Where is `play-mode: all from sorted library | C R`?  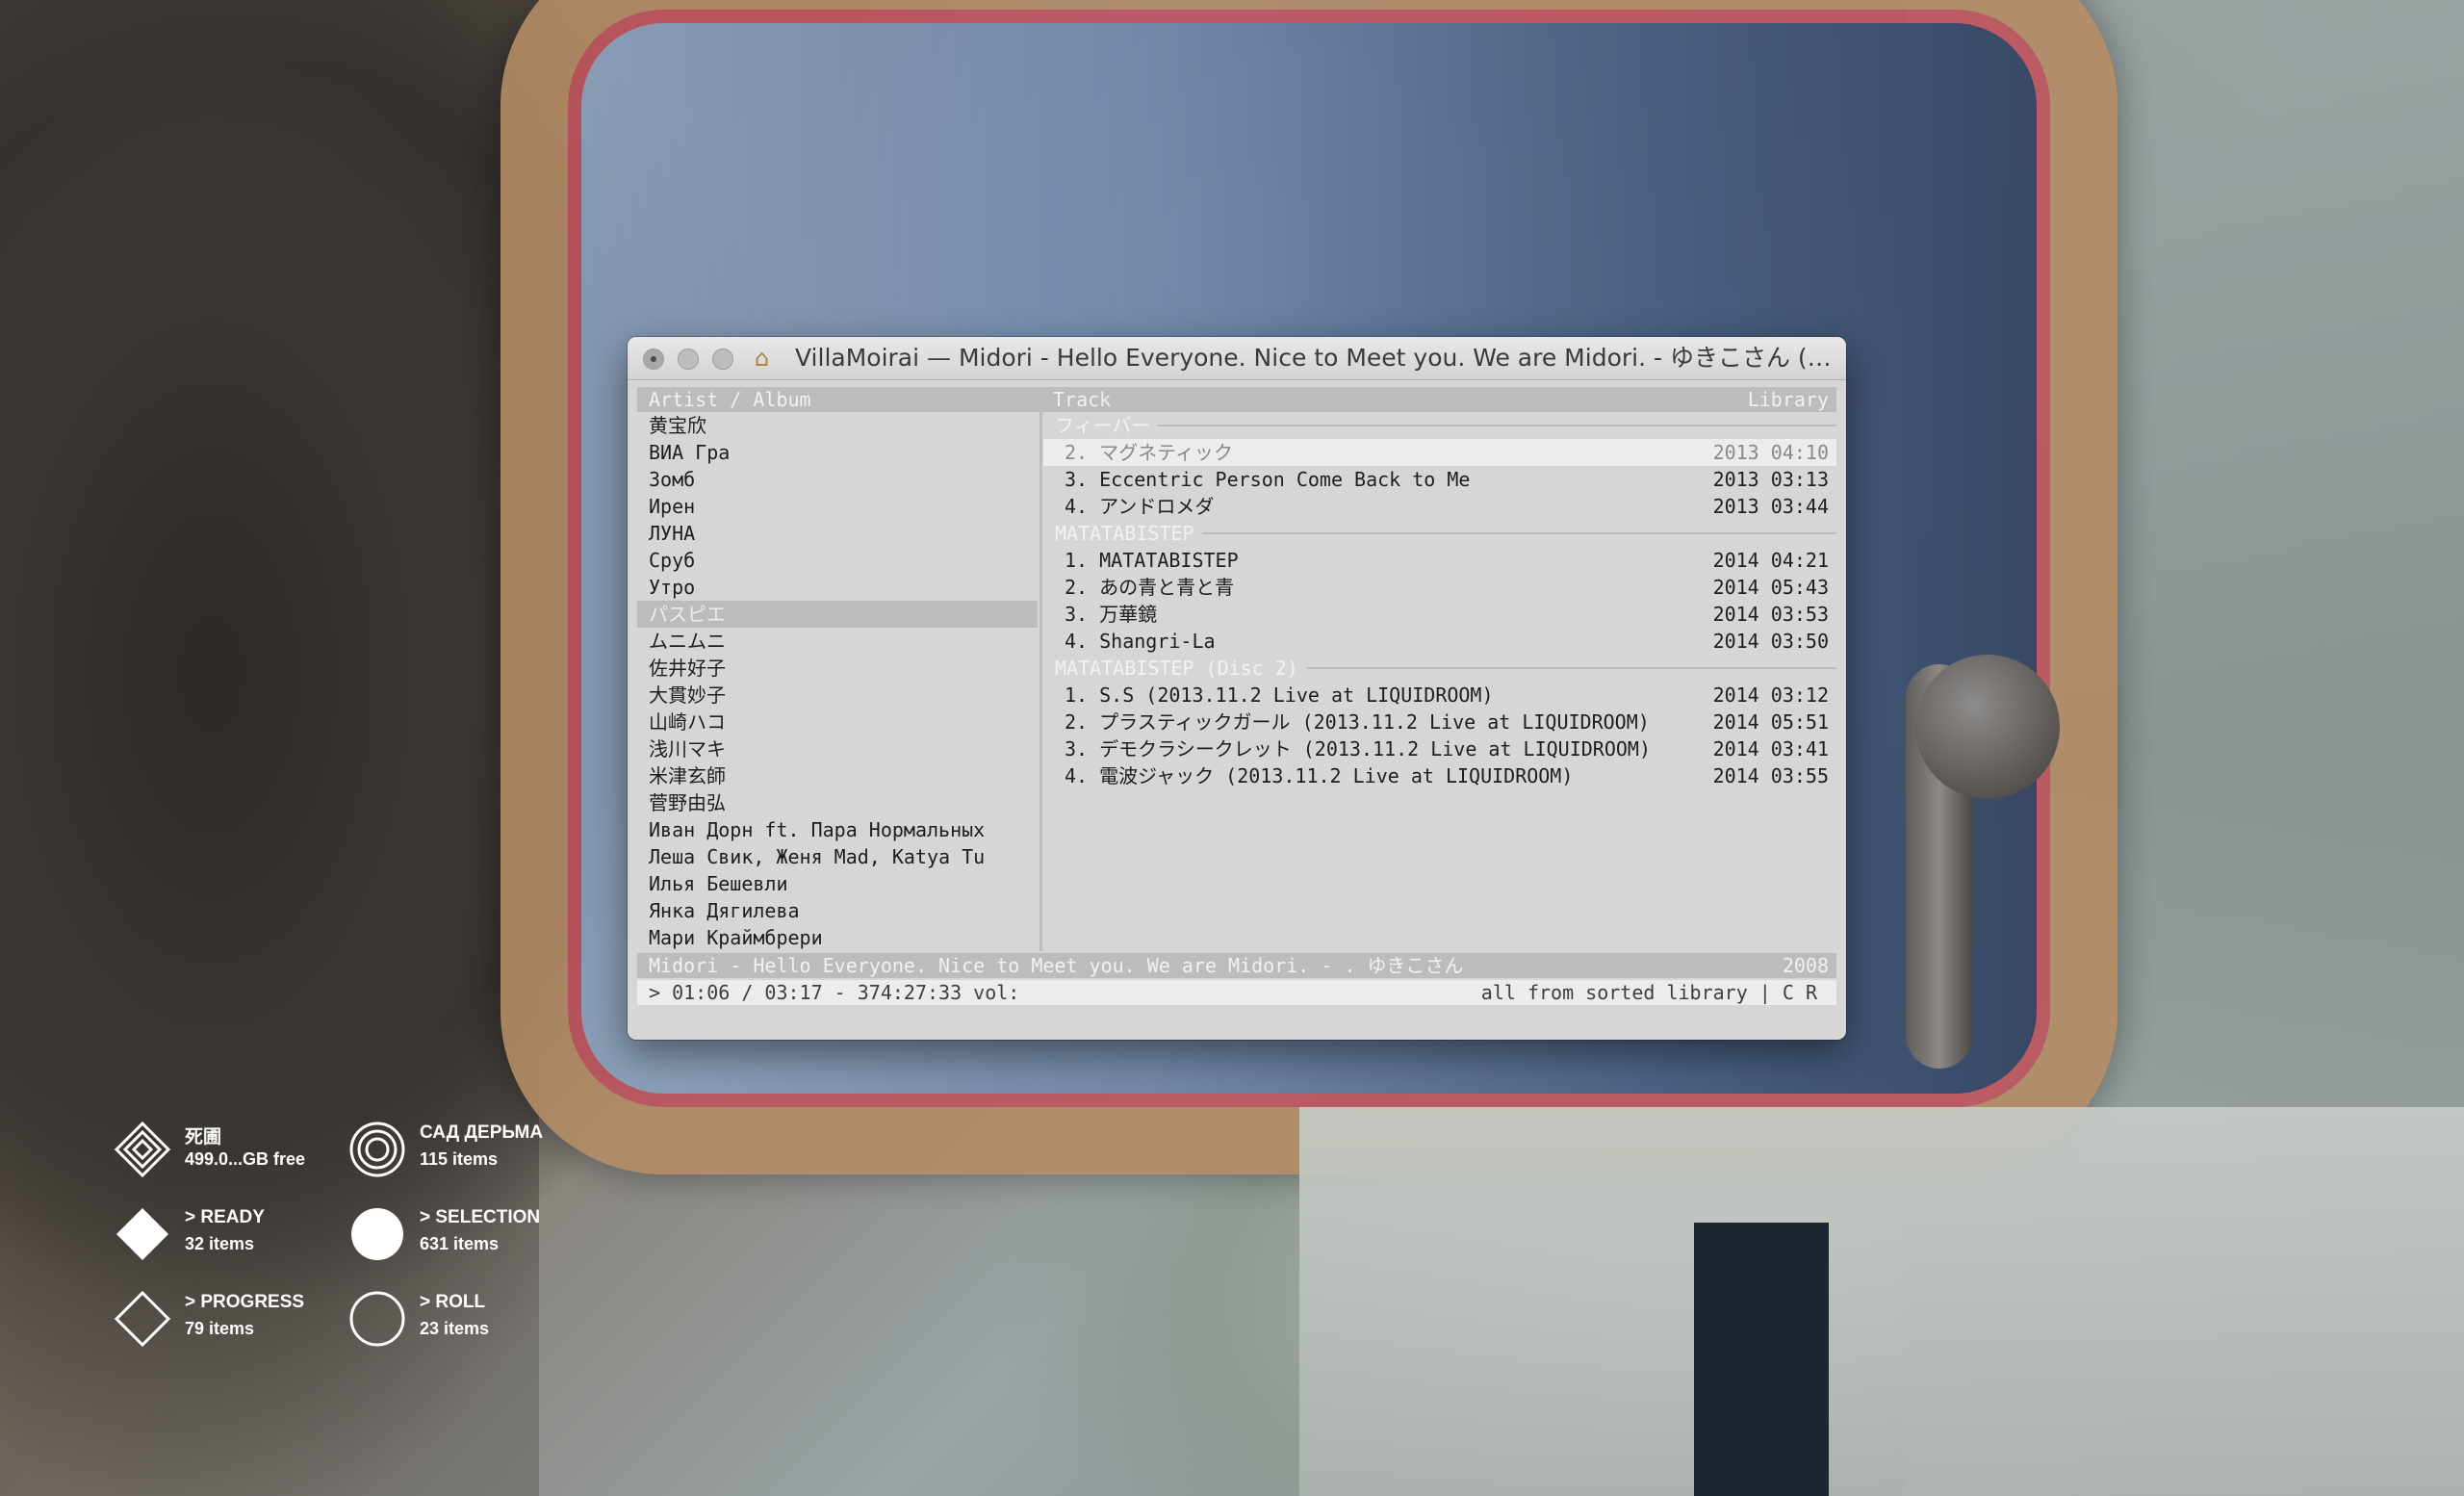
play-mode: all from sorted library | C R is located at coordinates (1648, 993).